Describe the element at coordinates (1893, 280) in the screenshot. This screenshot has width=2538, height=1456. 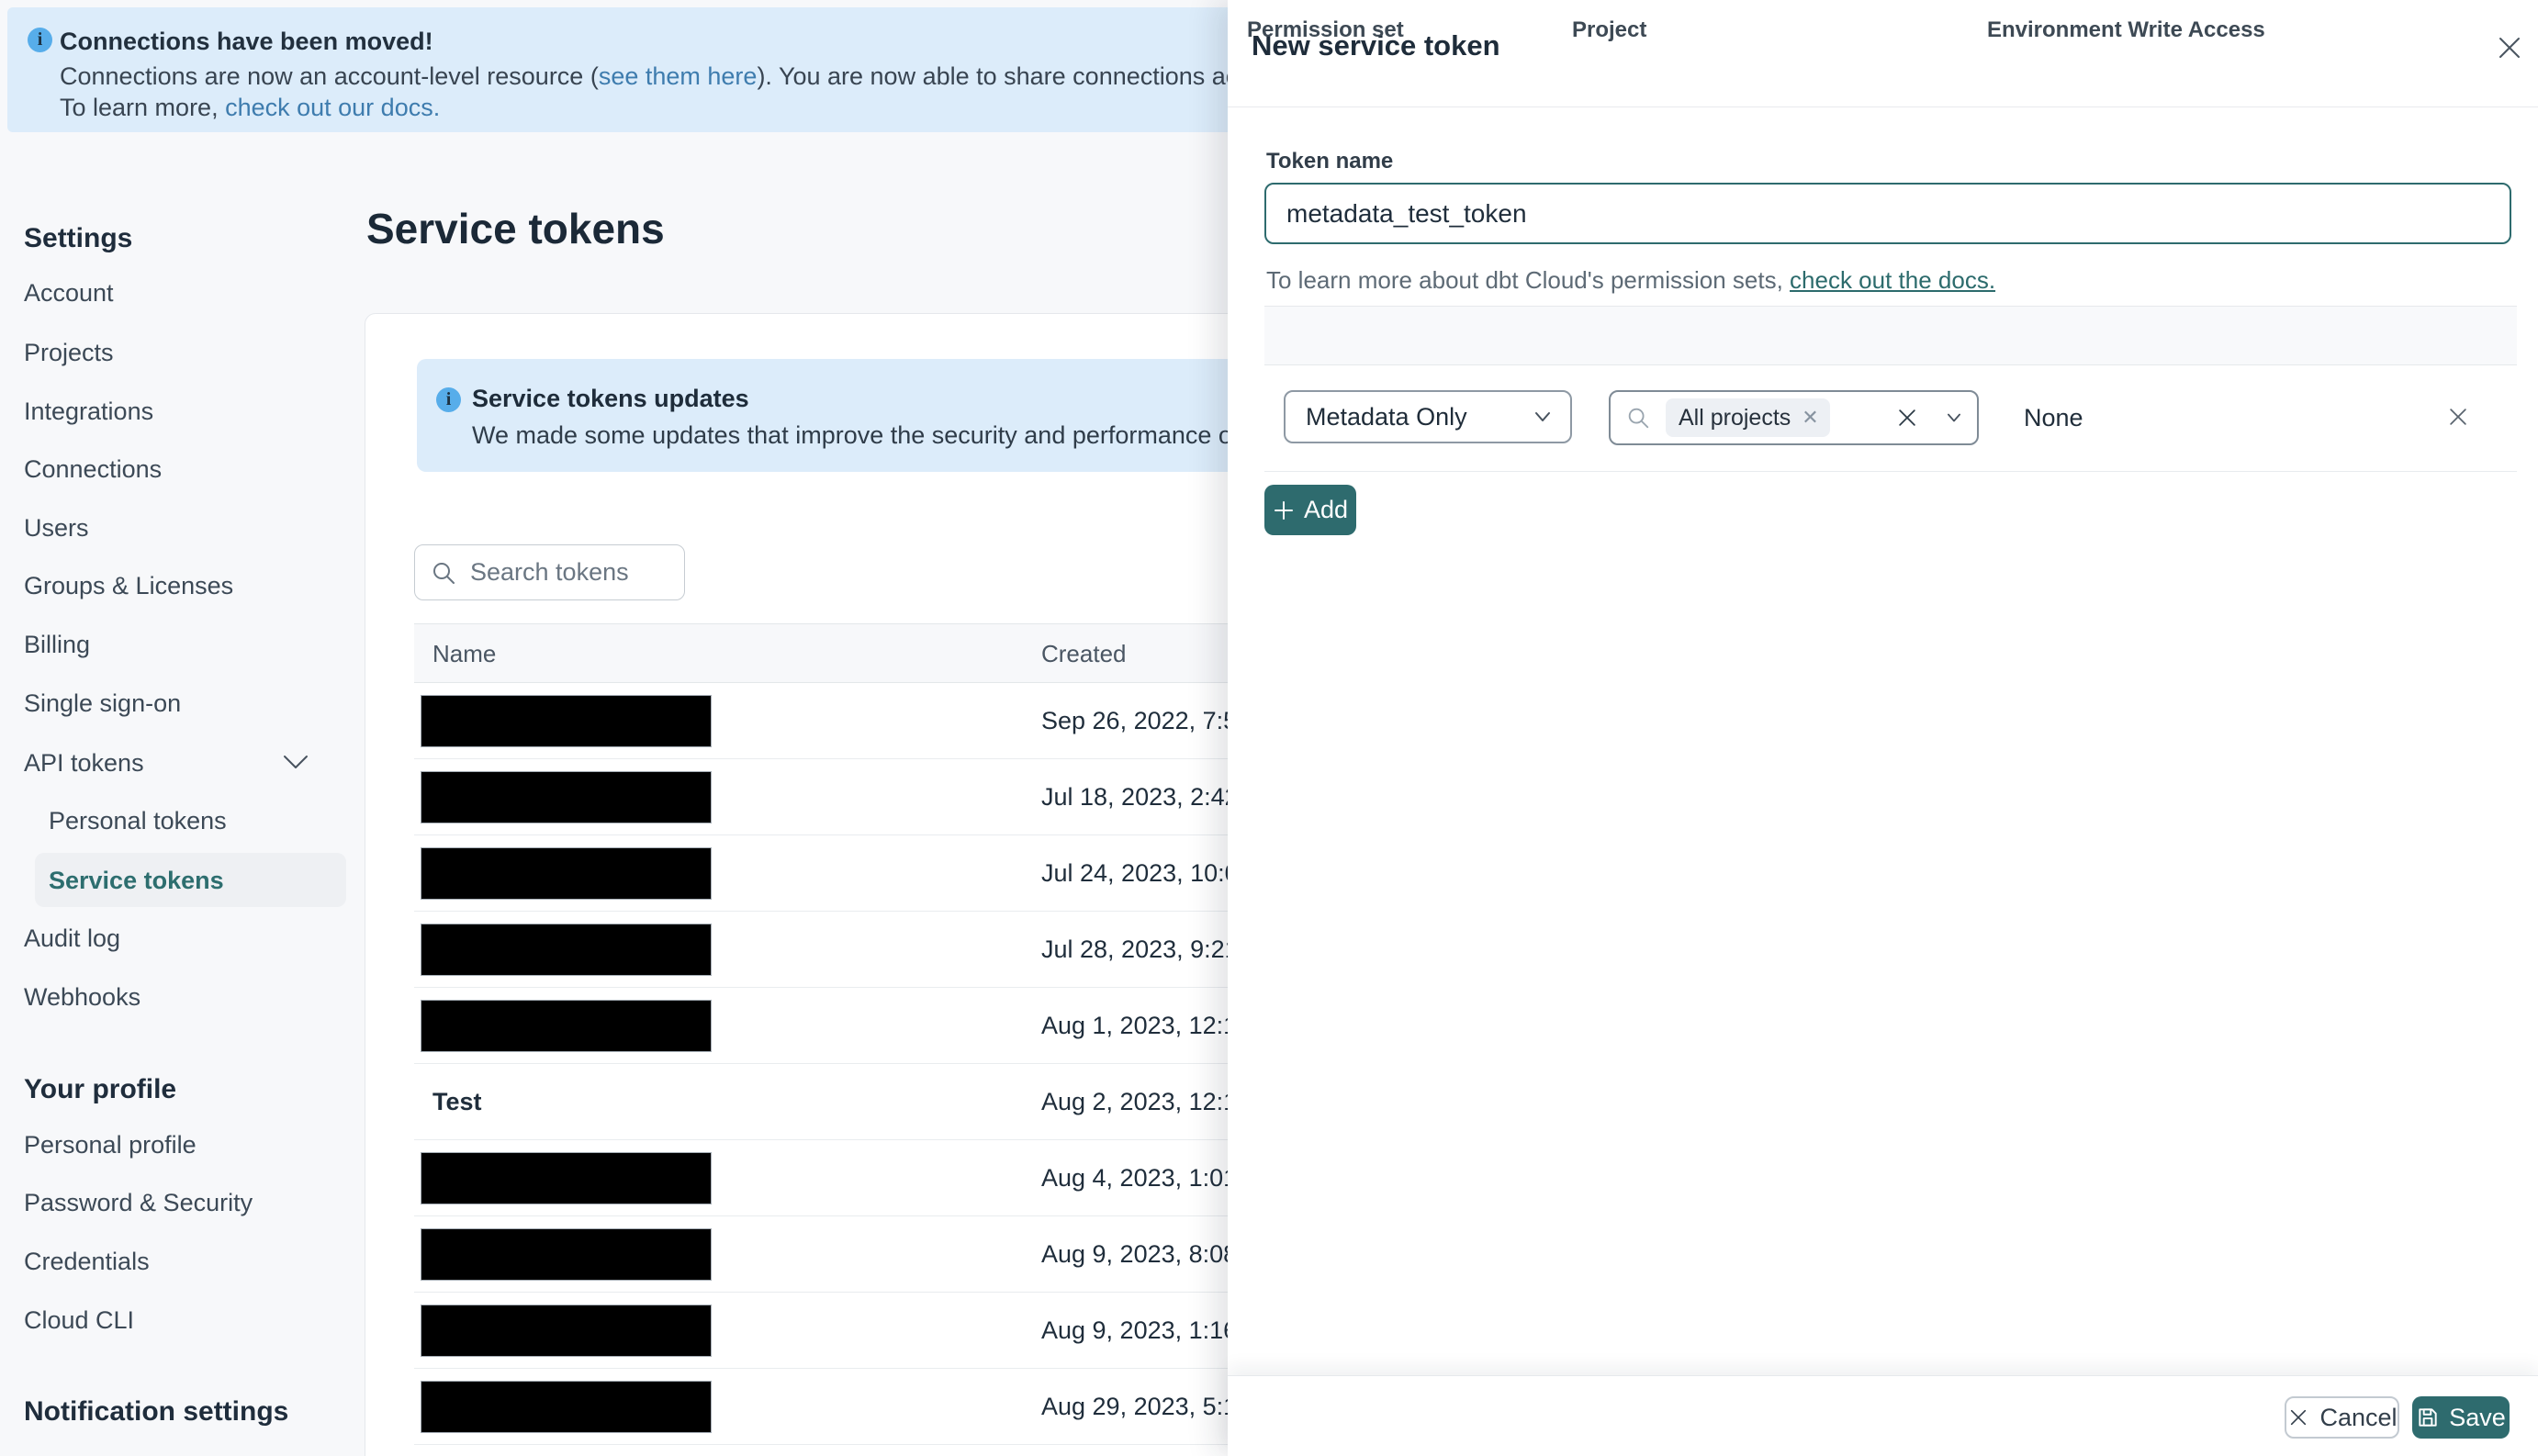
I see `check-out-docs-link: check out the docs.` at that location.